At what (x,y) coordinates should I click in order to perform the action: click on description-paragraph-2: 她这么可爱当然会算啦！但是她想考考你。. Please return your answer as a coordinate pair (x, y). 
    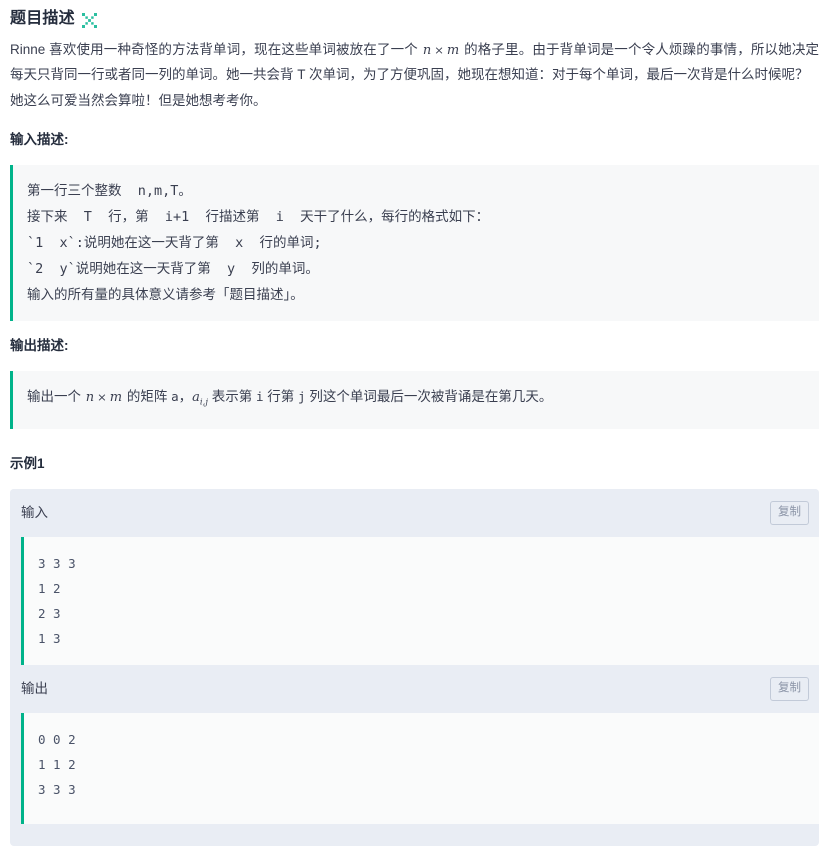
    Looking at the image, I should click on (138, 100).